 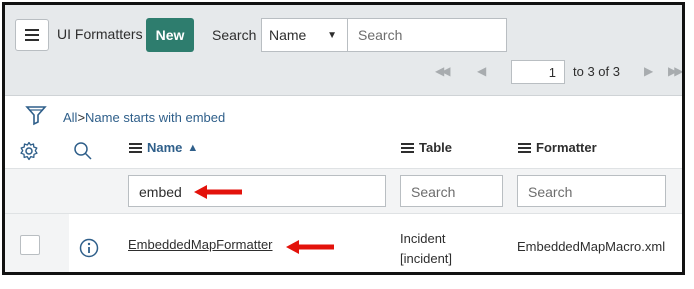 What do you see at coordinates (566, 147) in the screenshot?
I see `column-header-formatter-label: Formatter` at bounding box center [566, 147].